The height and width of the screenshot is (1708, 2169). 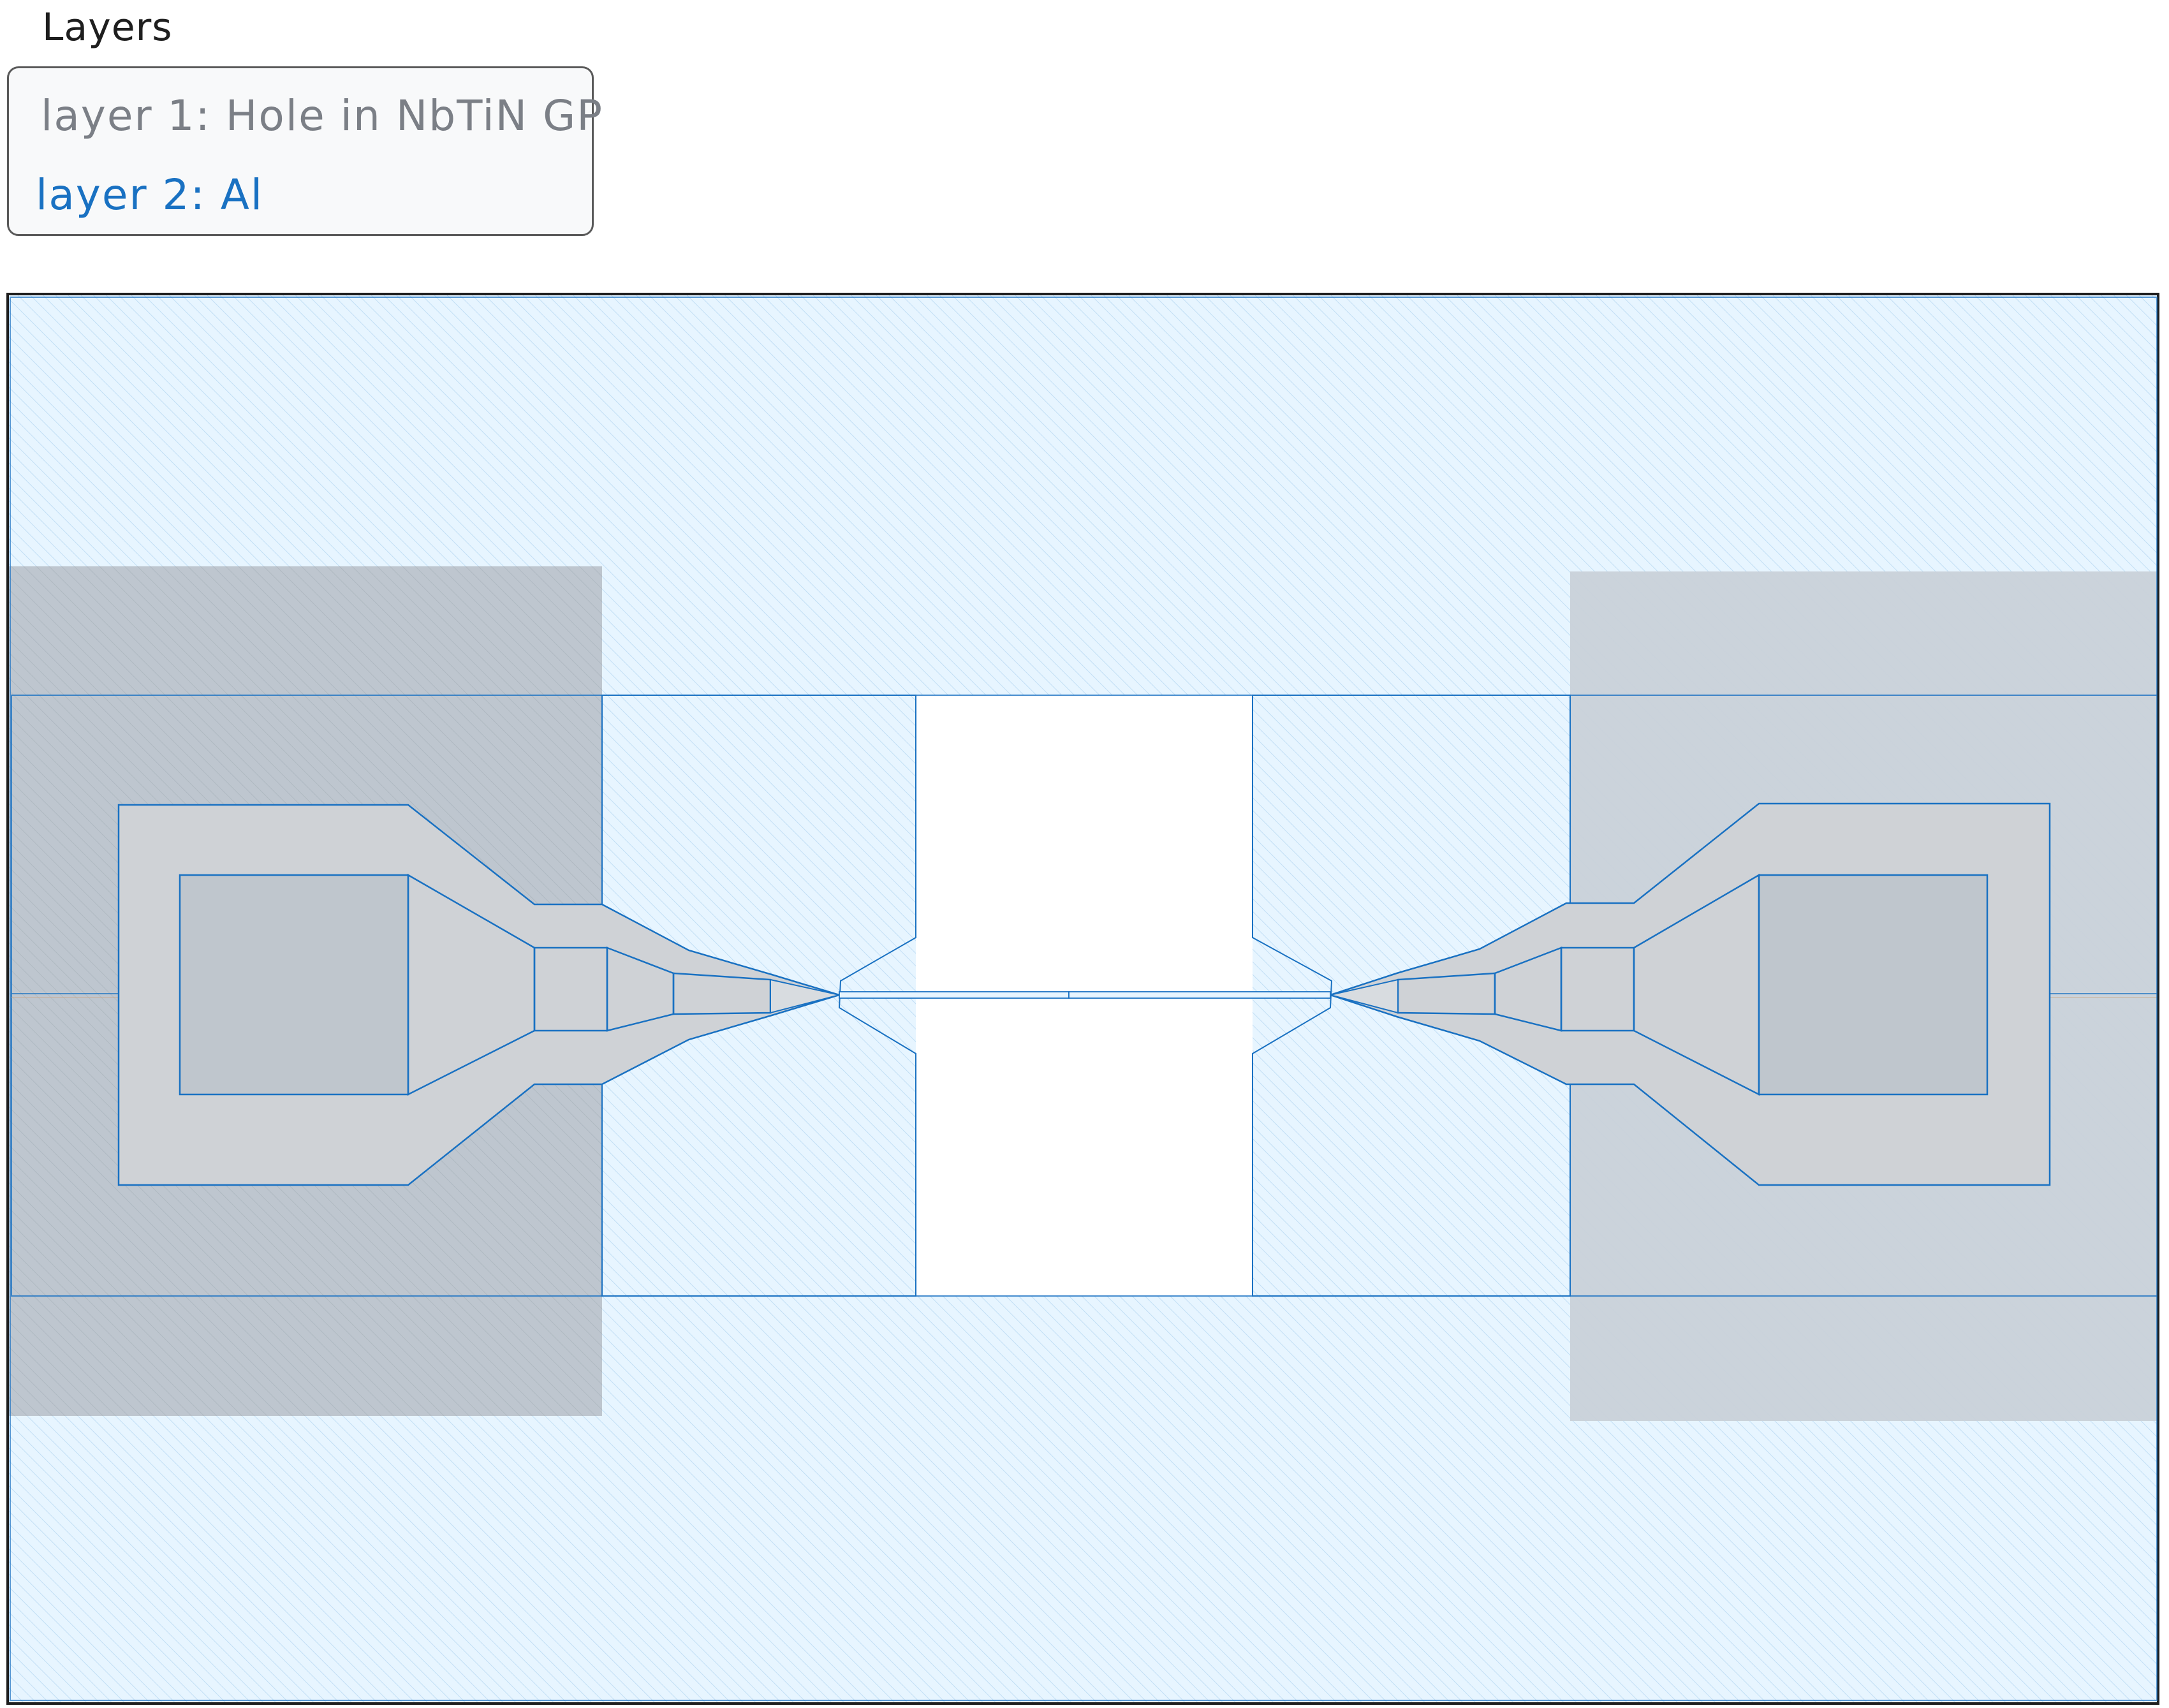 I want to click on junction-wire-right, so click(x=1199, y=995).